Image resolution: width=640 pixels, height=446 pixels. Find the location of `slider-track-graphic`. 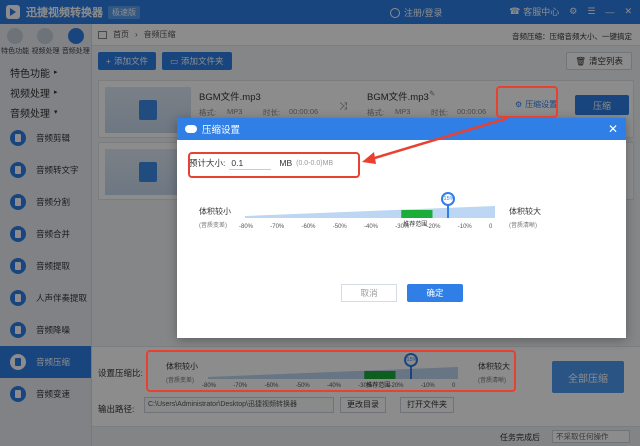

slider-track-graphic is located at coordinates (370, 212).